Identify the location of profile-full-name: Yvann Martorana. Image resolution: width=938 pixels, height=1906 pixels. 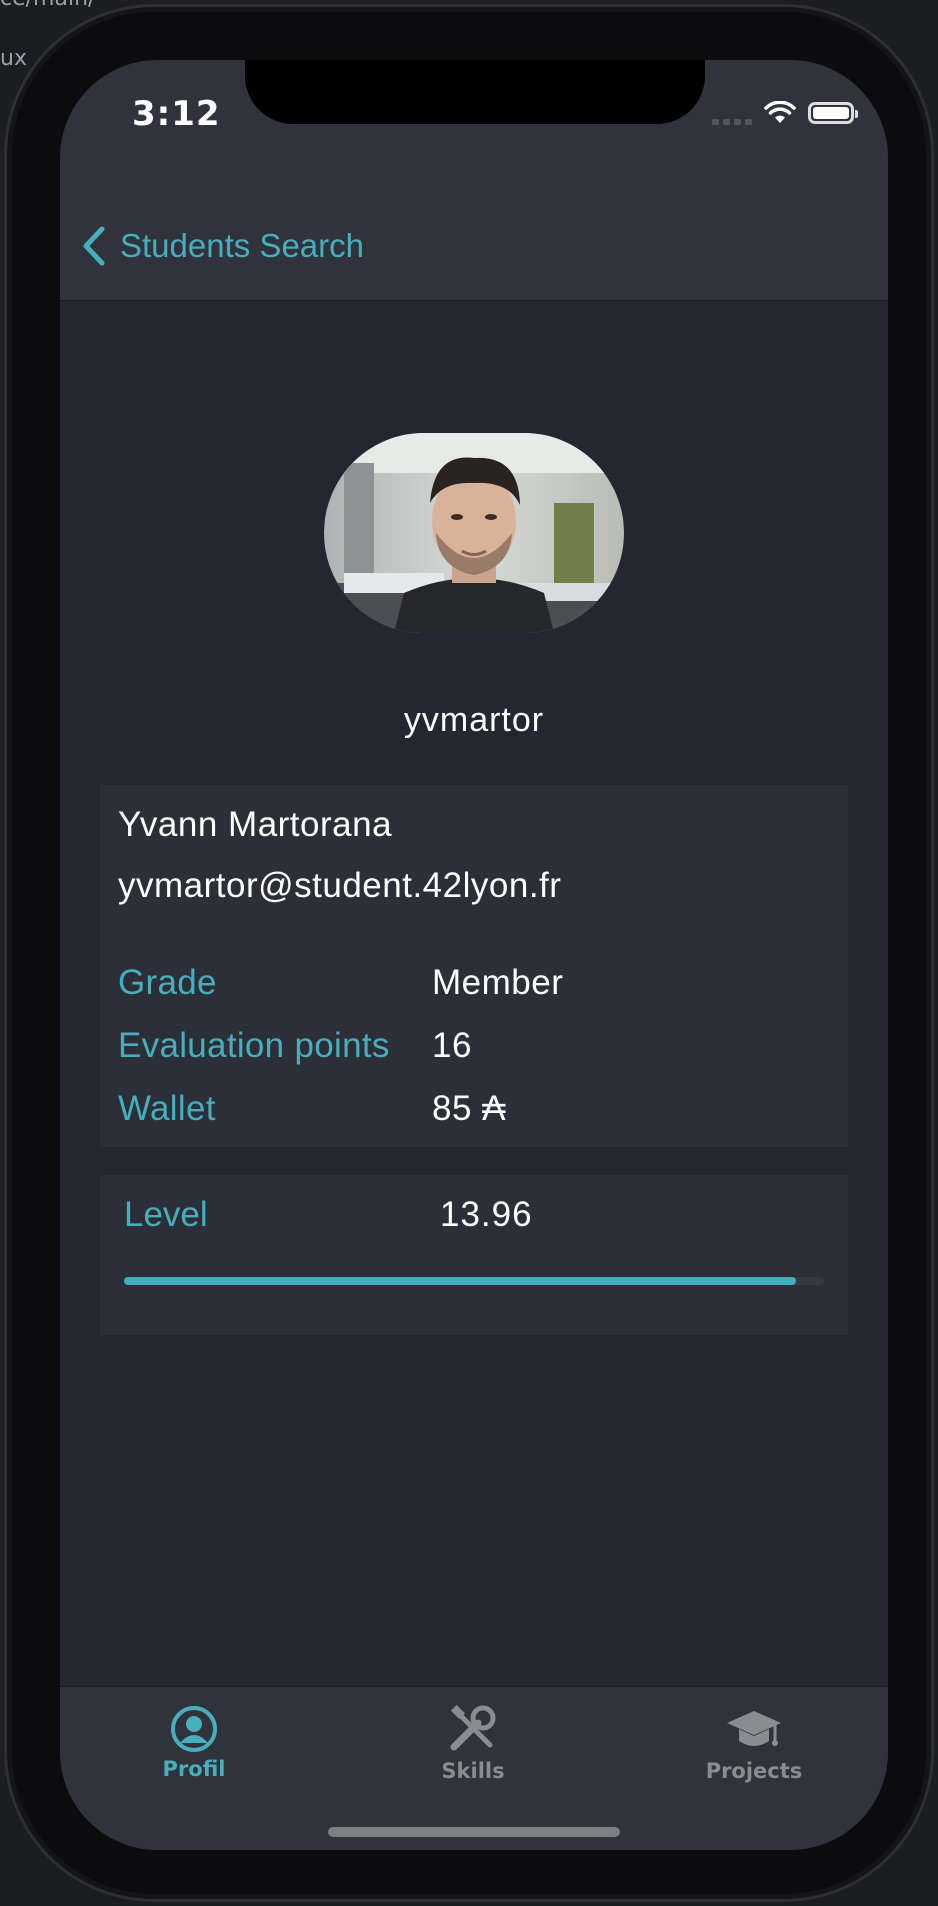
(255, 824).